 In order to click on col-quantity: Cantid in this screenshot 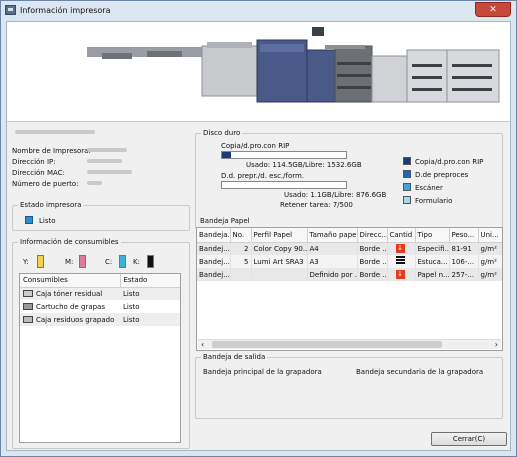, I will do `click(401, 235)`.